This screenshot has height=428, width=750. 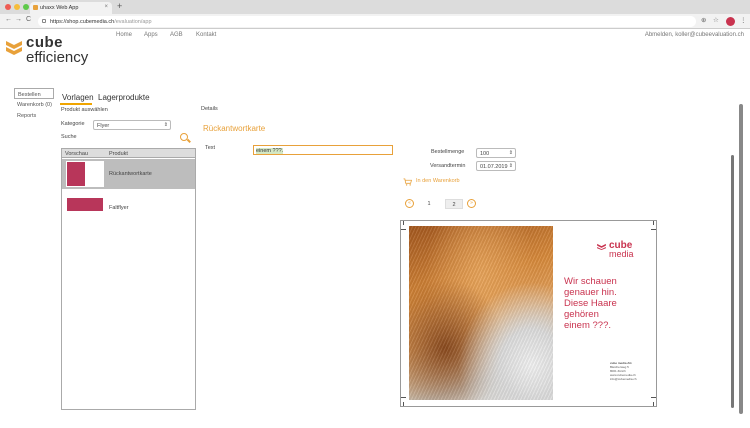 I want to click on total-pages: 2, so click(x=454, y=204).